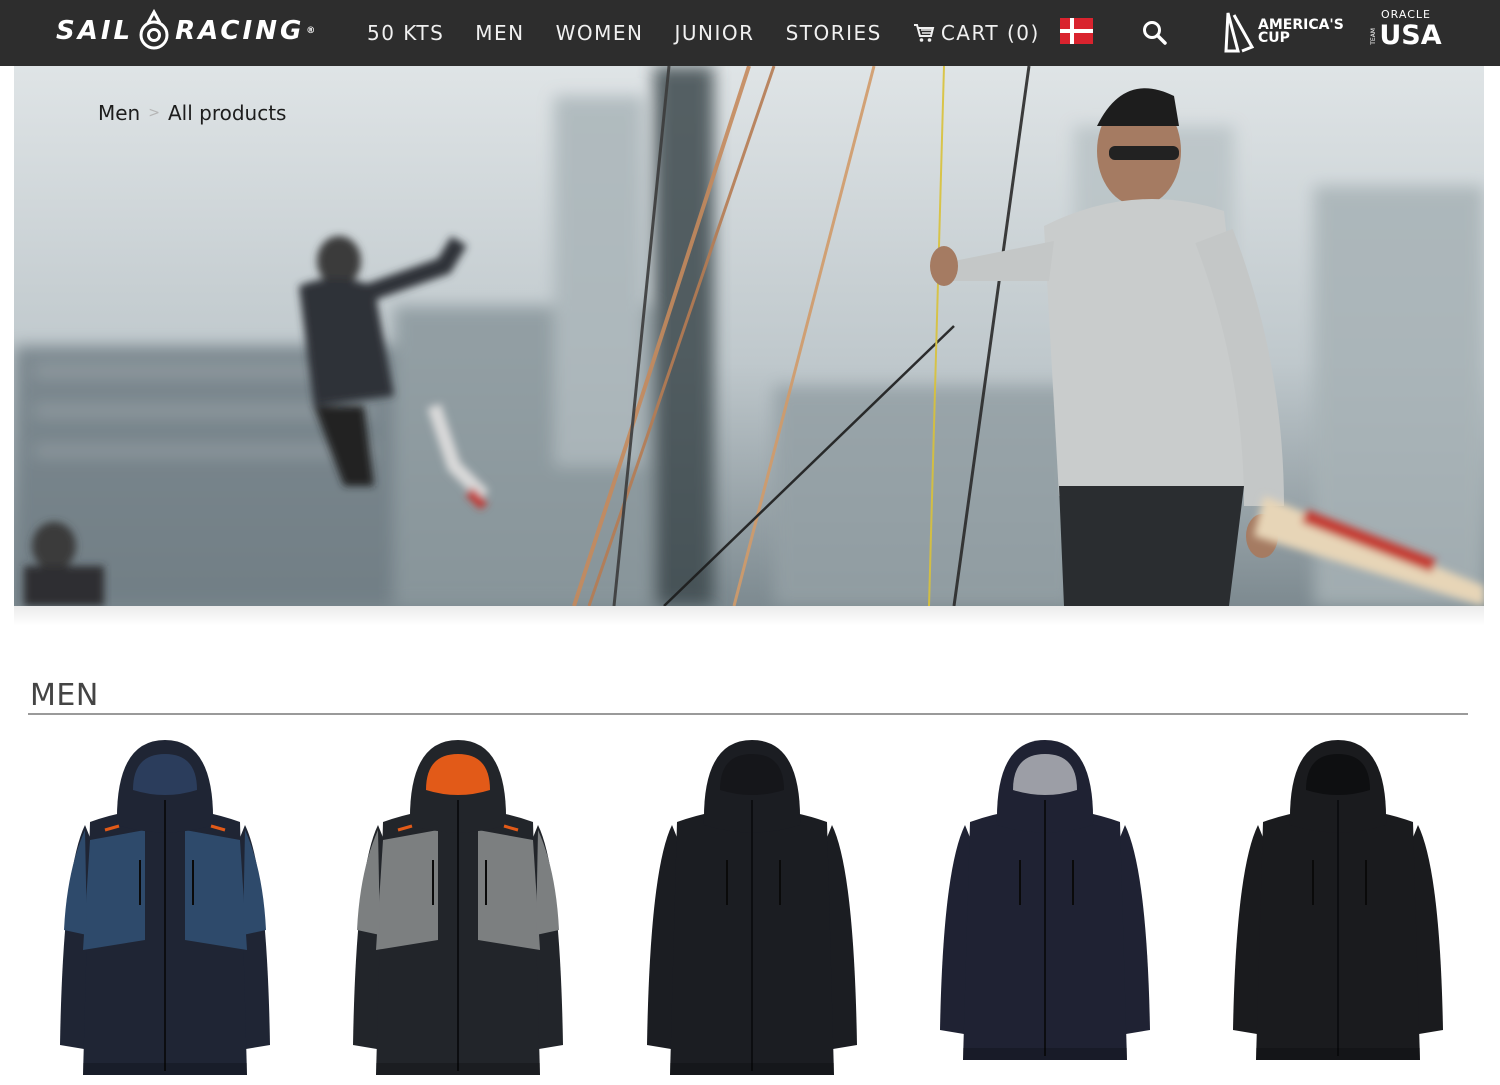 Image resolution: width=1500 pixels, height=1085 pixels. I want to click on americas-cup-emblem-icon, so click(1239, 32).